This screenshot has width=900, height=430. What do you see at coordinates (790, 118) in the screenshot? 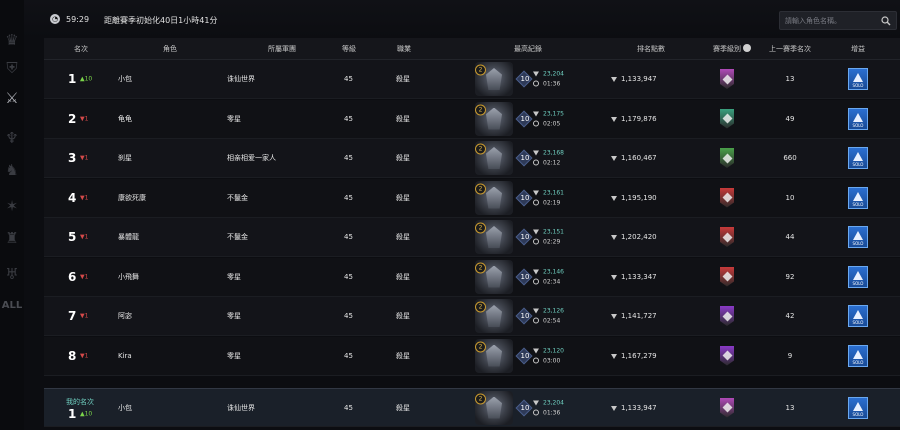
I see `previous-season-rank: 49` at bounding box center [790, 118].